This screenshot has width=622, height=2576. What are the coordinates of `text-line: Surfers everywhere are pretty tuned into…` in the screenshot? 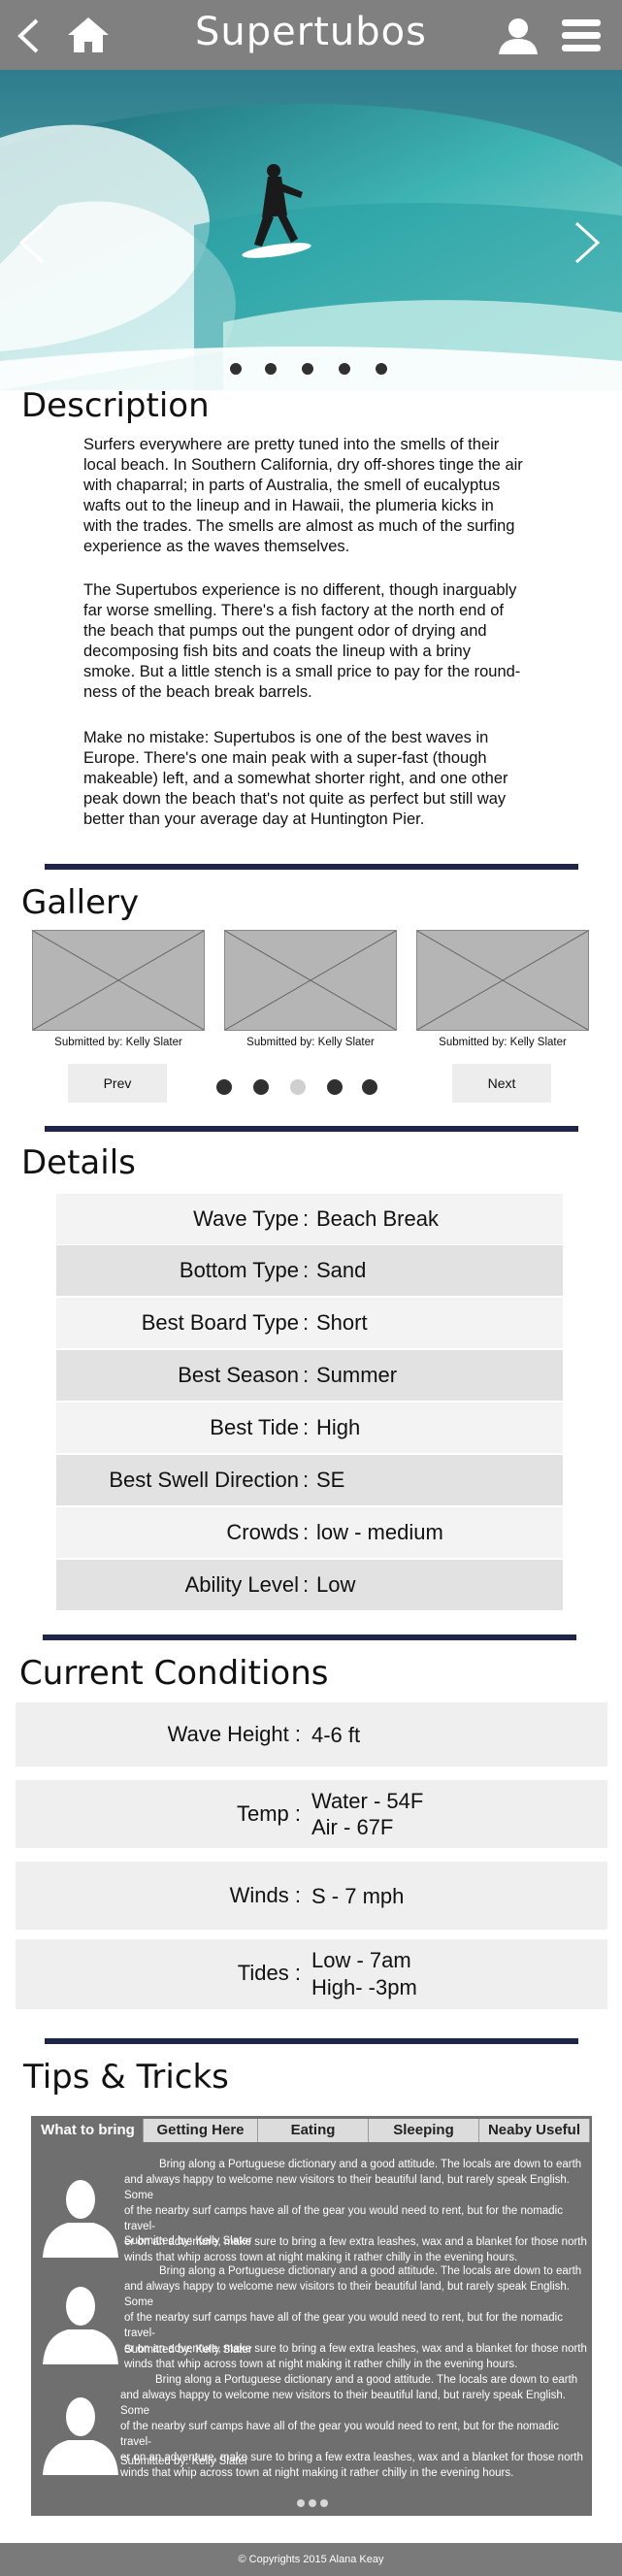 It's located at (291, 444).